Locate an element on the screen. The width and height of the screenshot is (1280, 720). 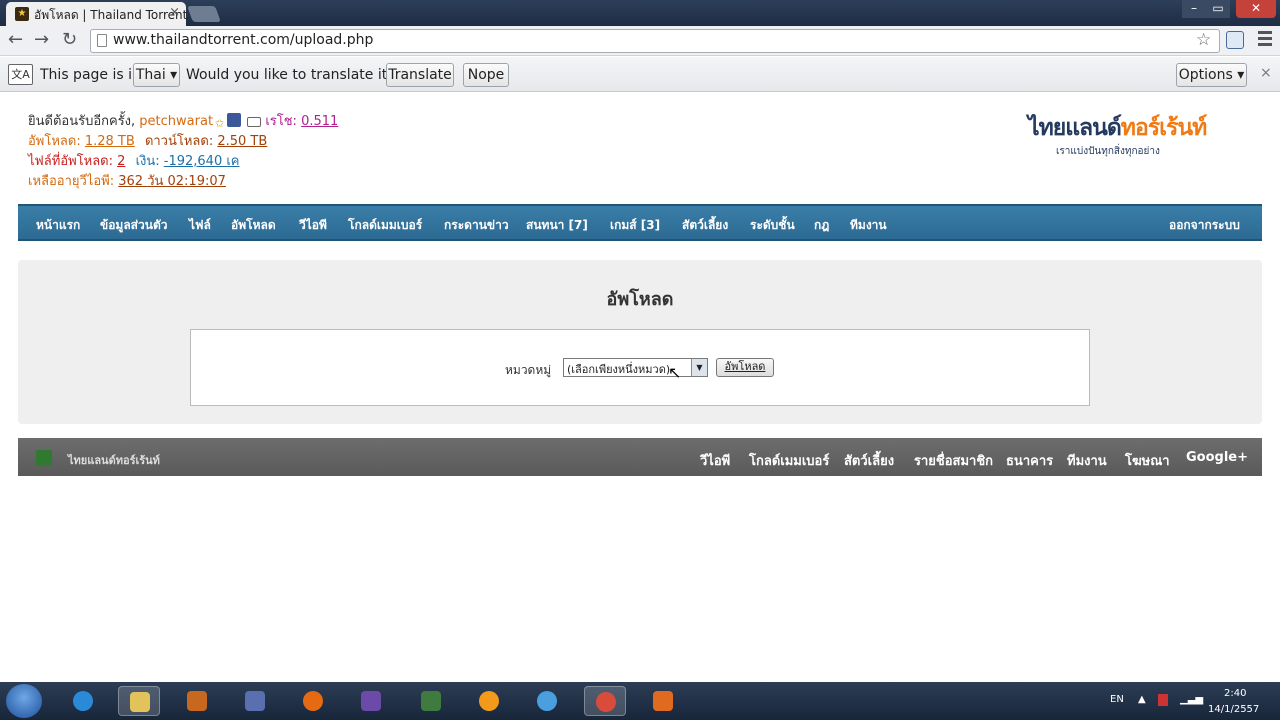
orange-app-taskbar-icon is located at coordinates (489, 701).